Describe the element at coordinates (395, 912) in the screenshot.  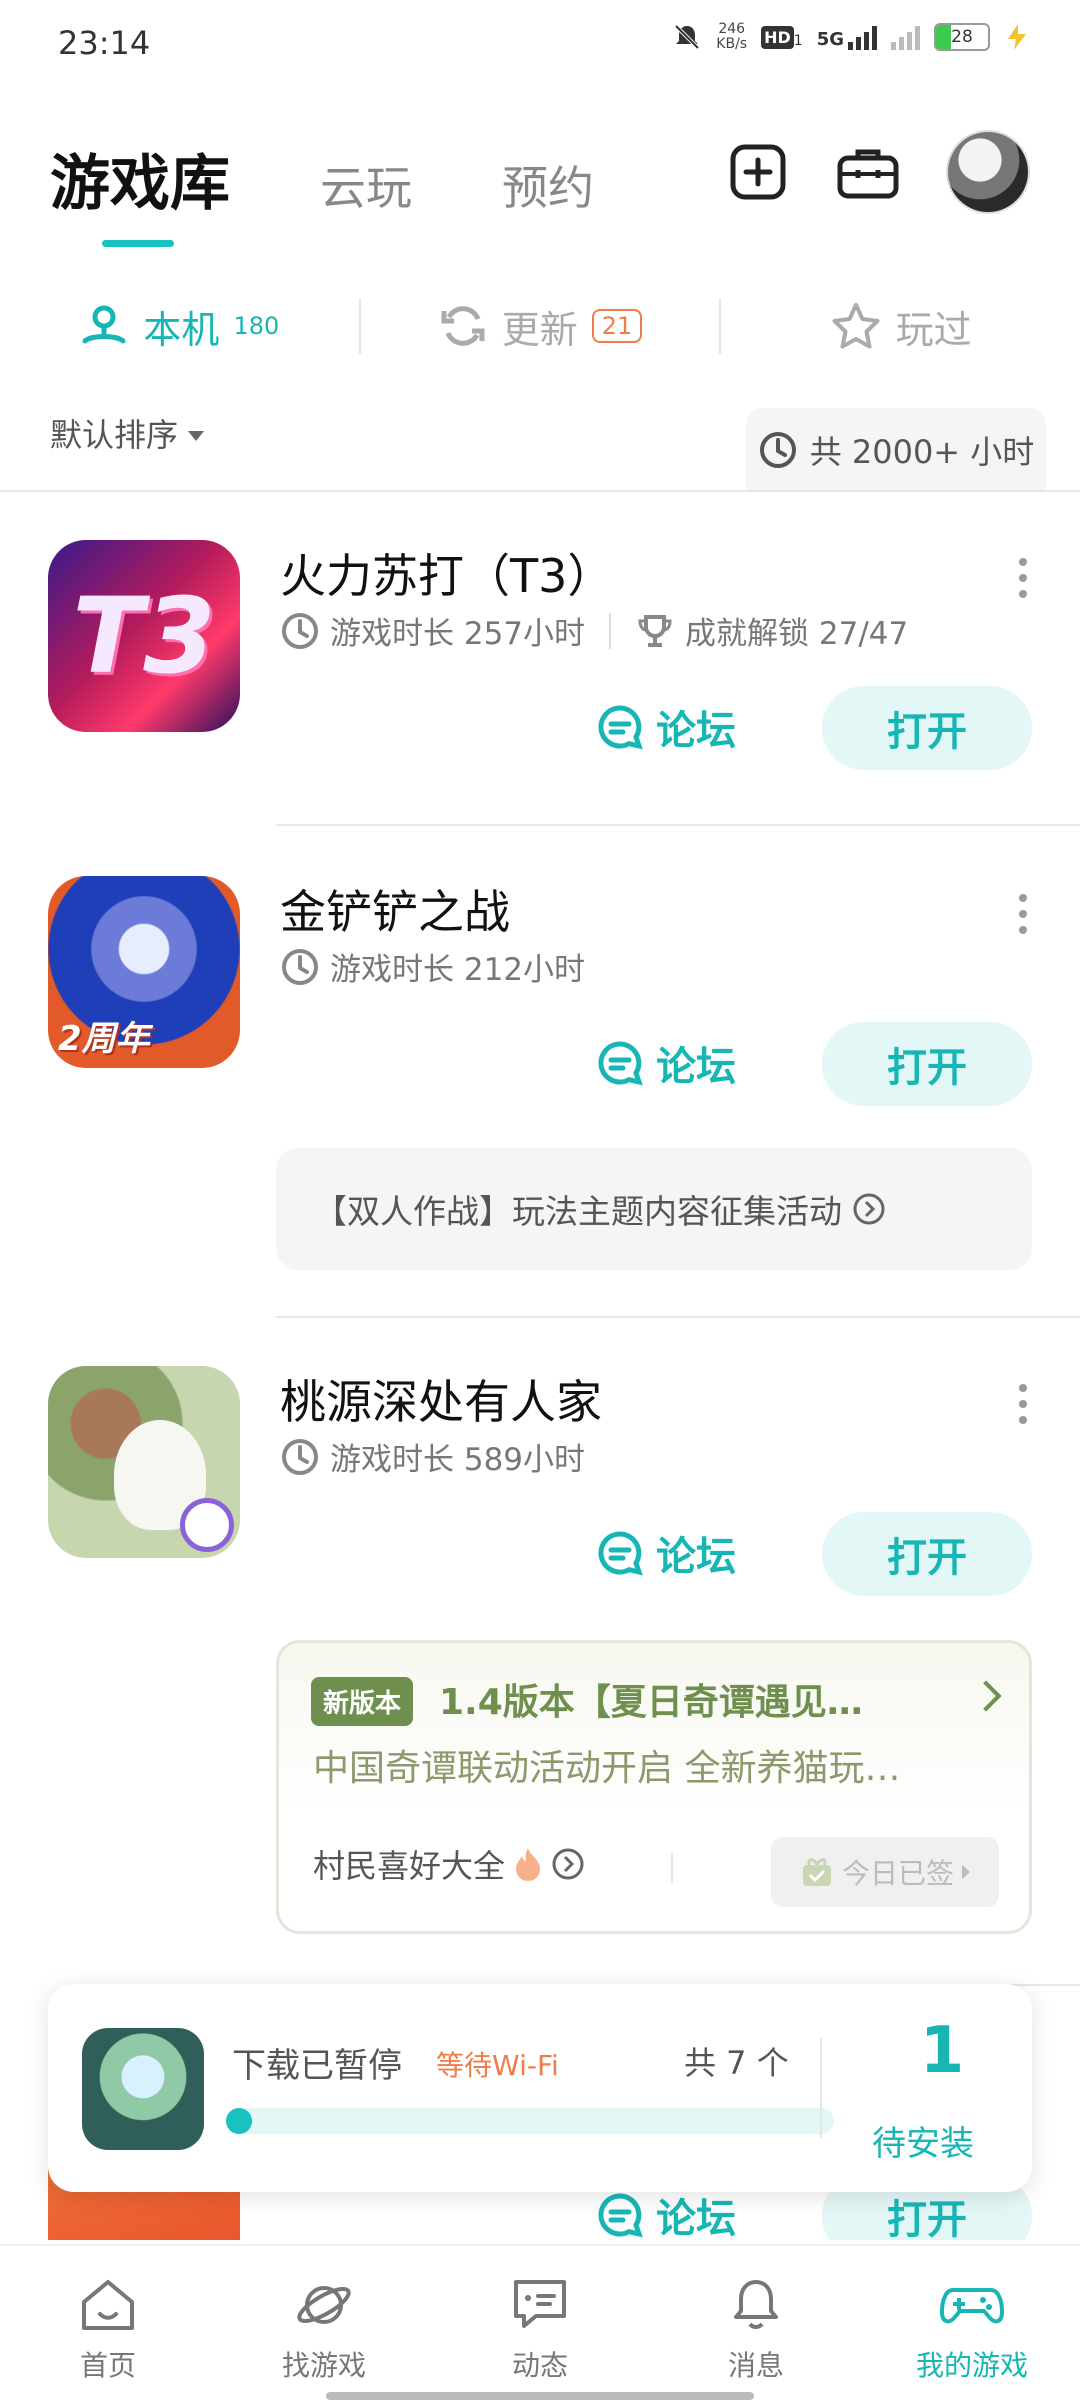
I see `game-title: 金铲铲之战` at that location.